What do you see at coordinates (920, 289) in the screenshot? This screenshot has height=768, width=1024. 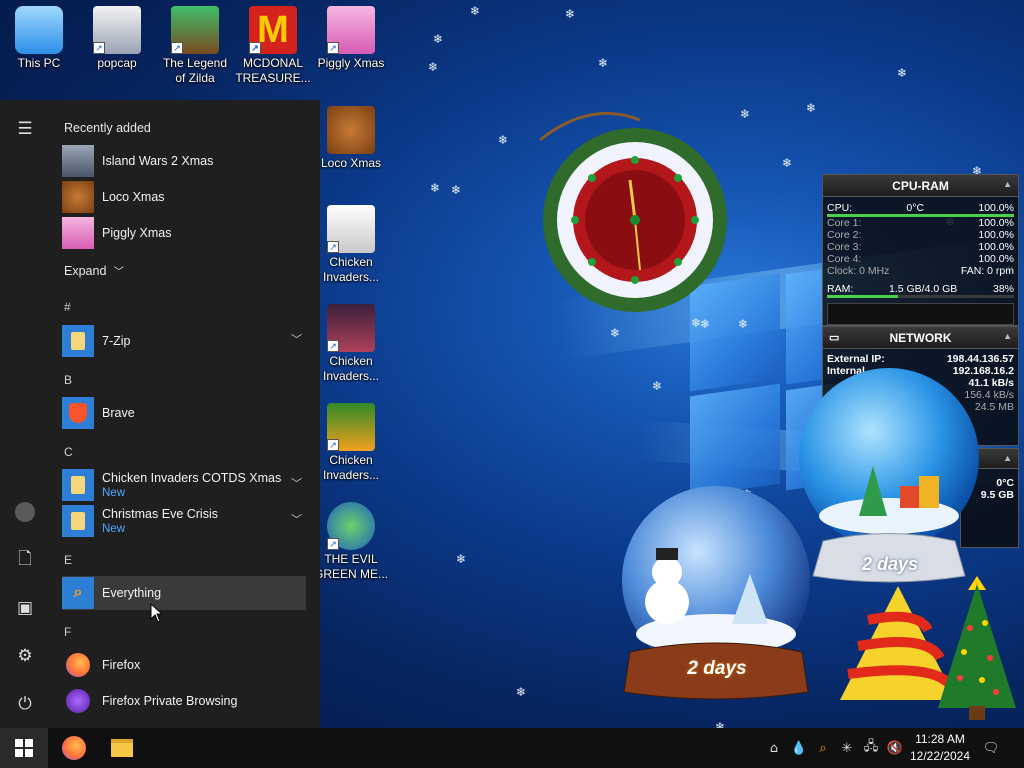 I see `ram-row: RAM: 1.5 GB/4.0 GB 38%` at bounding box center [920, 289].